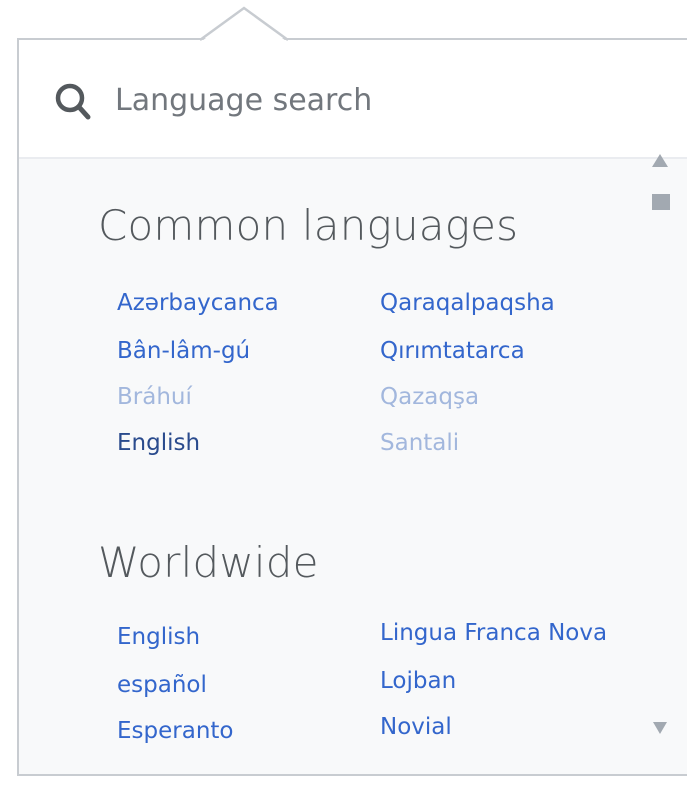  Describe the element at coordinates (467, 303) in the screenshot. I see `language-link: Qaraqalpaqsha` at that location.